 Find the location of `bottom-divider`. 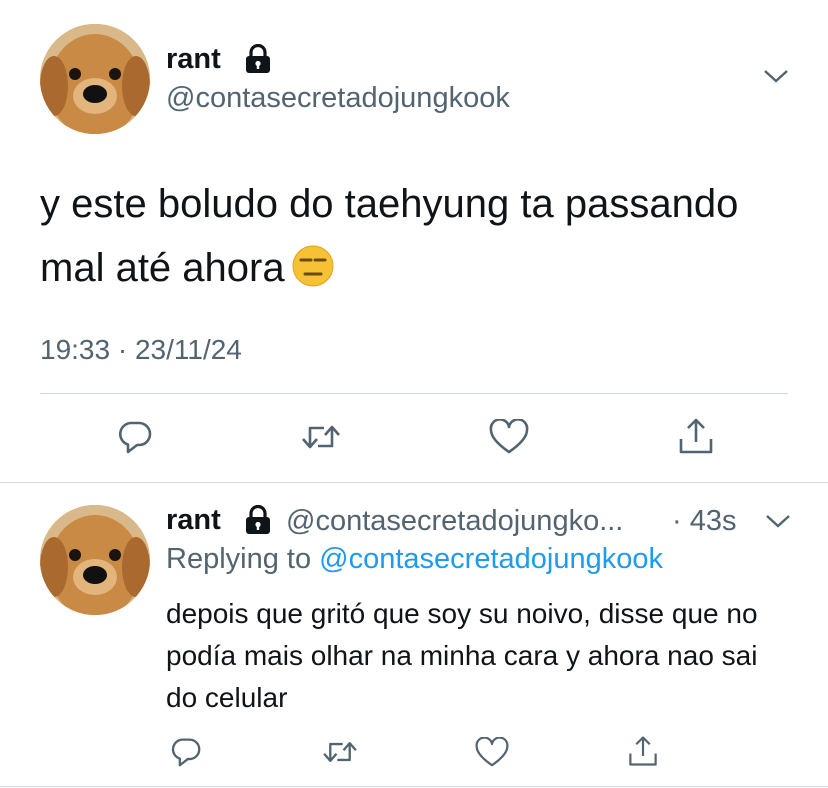

bottom-divider is located at coordinates (414, 786).